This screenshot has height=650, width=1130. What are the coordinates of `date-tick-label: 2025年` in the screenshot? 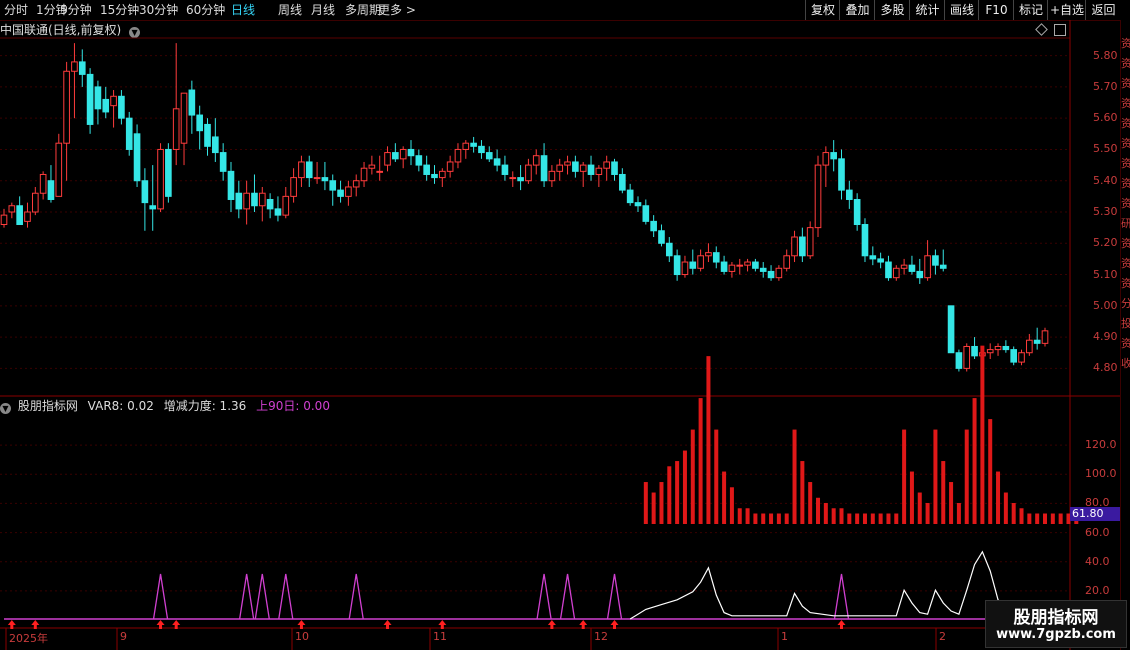 It's located at (28, 638).